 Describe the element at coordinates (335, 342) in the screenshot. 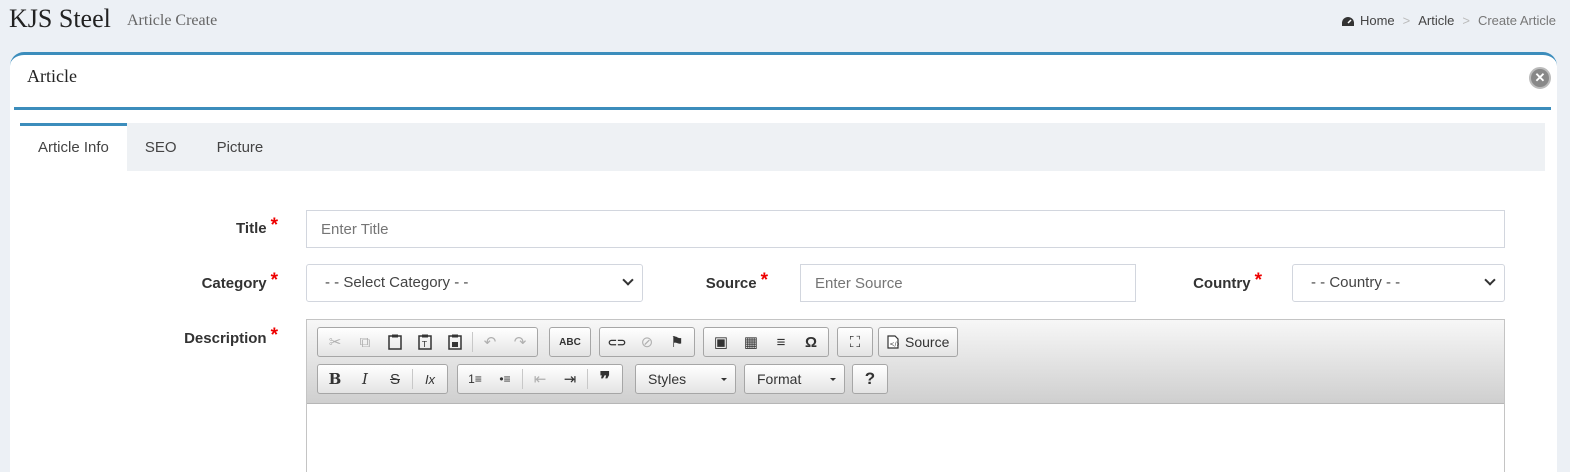

I see `cut-icon: ✂` at that location.